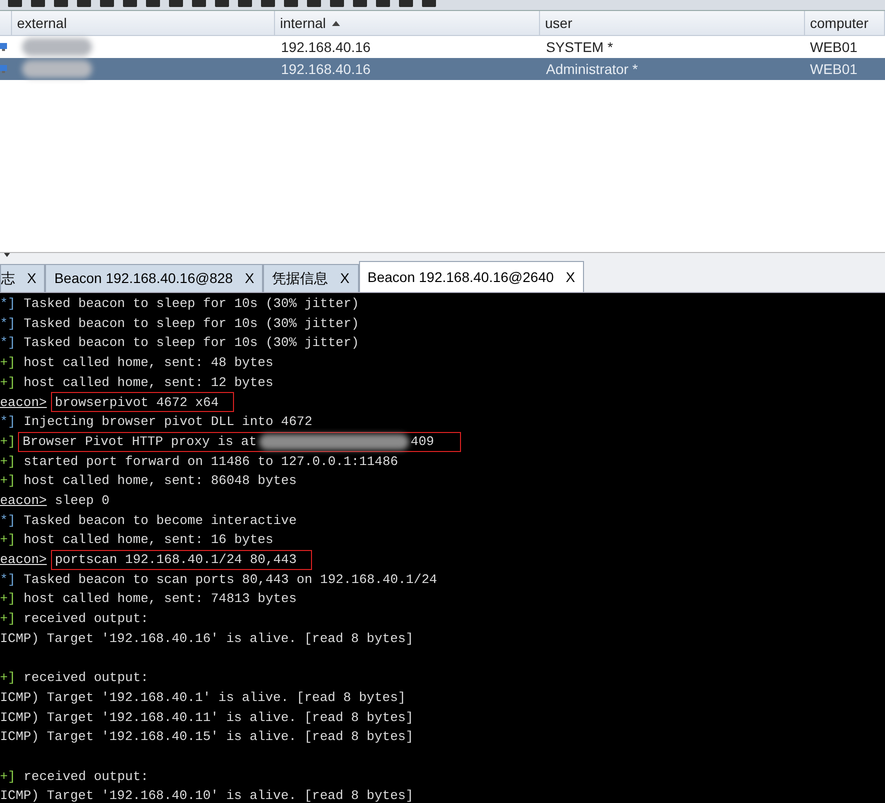 Image resolution: width=885 pixels, height=803 pixels. What do you see at coordinates (207, 737) in the screenshot?
I see `log-text: ICMP) Target '192.168.40.15' is alive. [read 8 bytes]` at bounding box center [207, 737].